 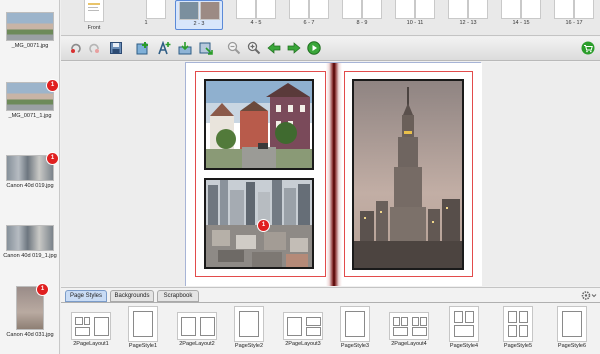 What do you see at coordinates (76, 48) in the screenshot?
I see `undo-icon` at bounding box center [76, 48].